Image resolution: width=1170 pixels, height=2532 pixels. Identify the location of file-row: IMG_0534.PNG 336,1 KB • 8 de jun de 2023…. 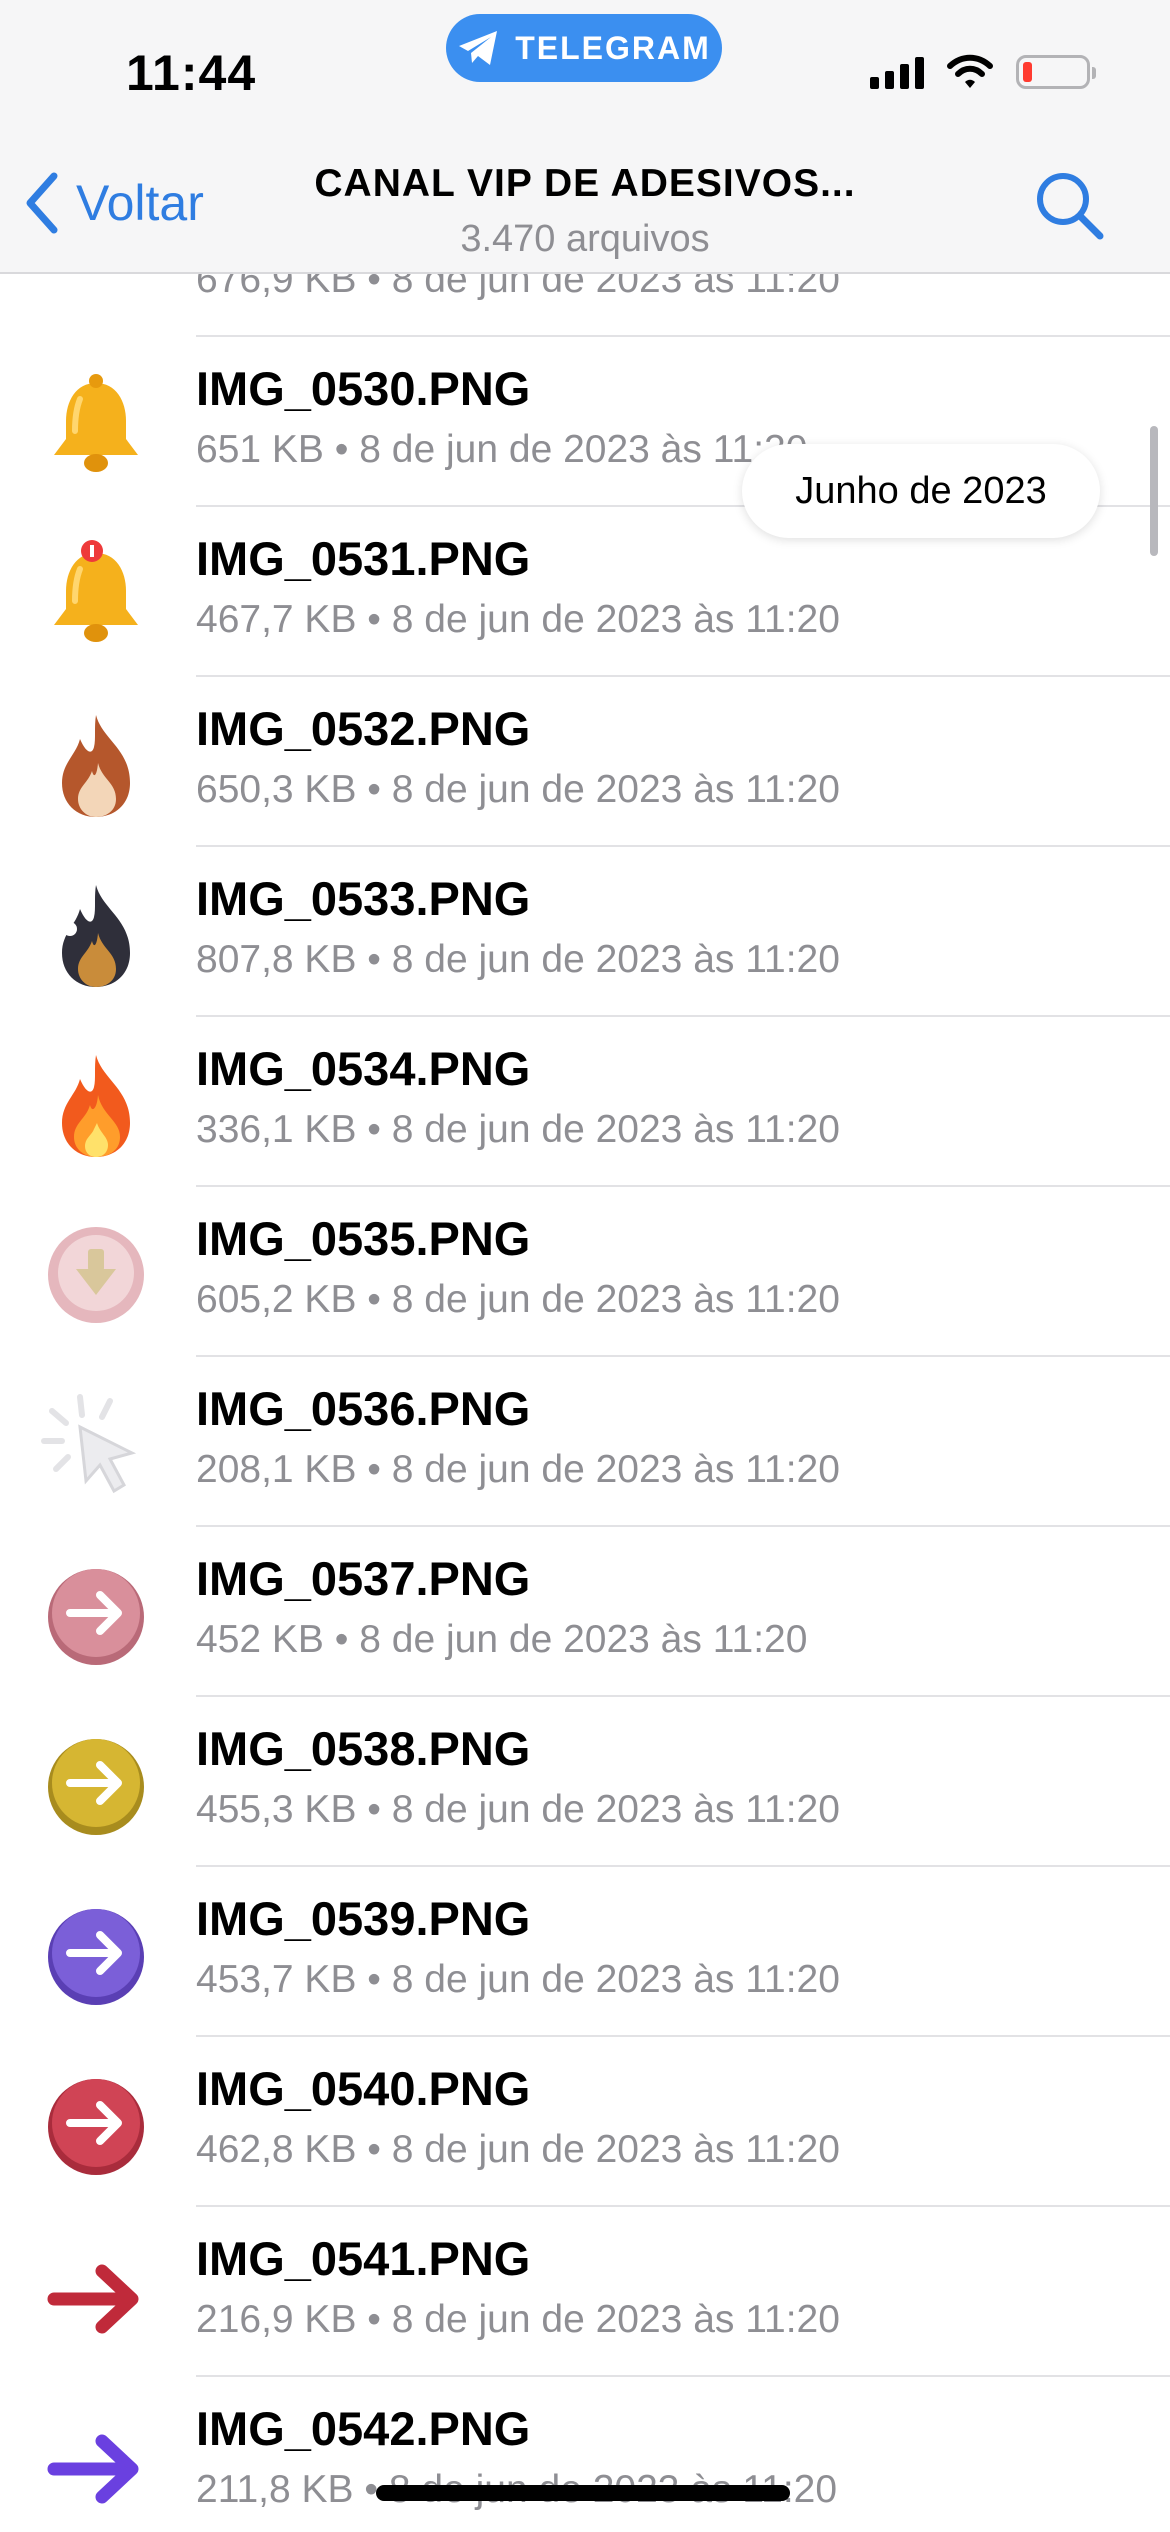
(585, 1102).